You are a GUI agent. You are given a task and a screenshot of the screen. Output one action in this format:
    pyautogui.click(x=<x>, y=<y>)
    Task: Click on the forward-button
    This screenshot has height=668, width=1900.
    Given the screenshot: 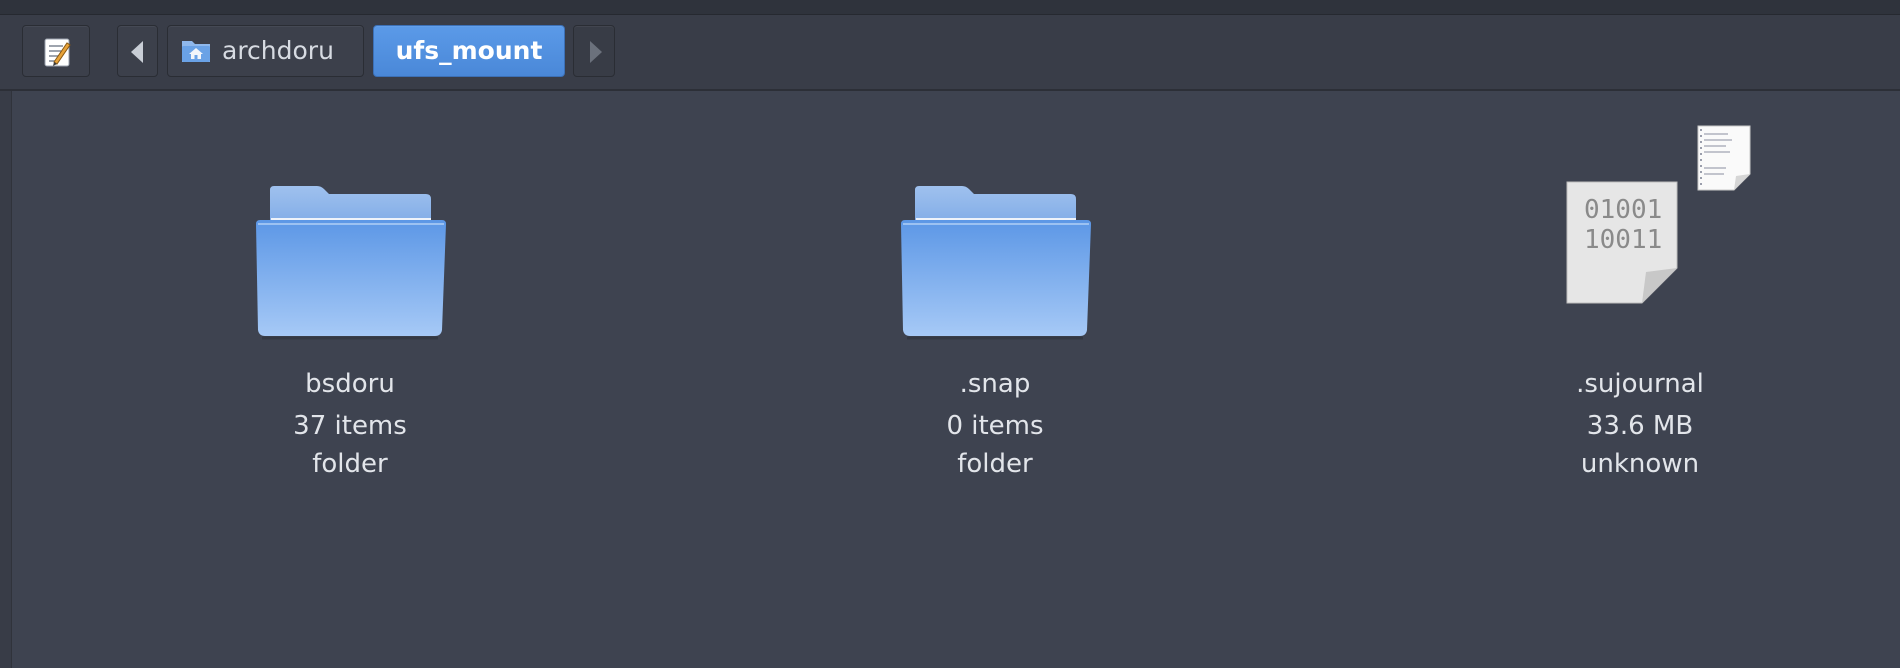 What is the action you would take?
    pyautogui.click(x=594, y=51)
    